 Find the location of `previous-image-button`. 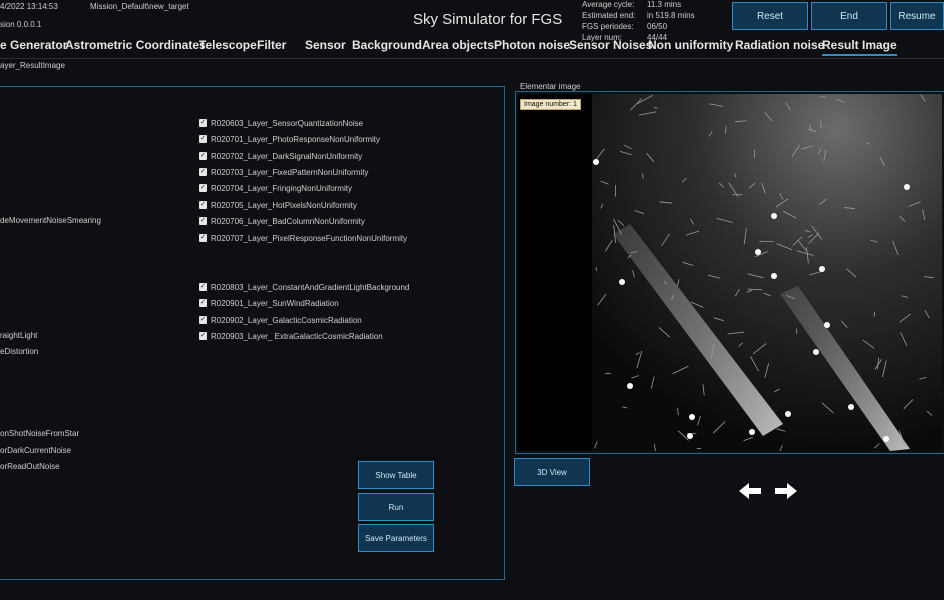

previous-image-button is located at coordinates (750, 491).